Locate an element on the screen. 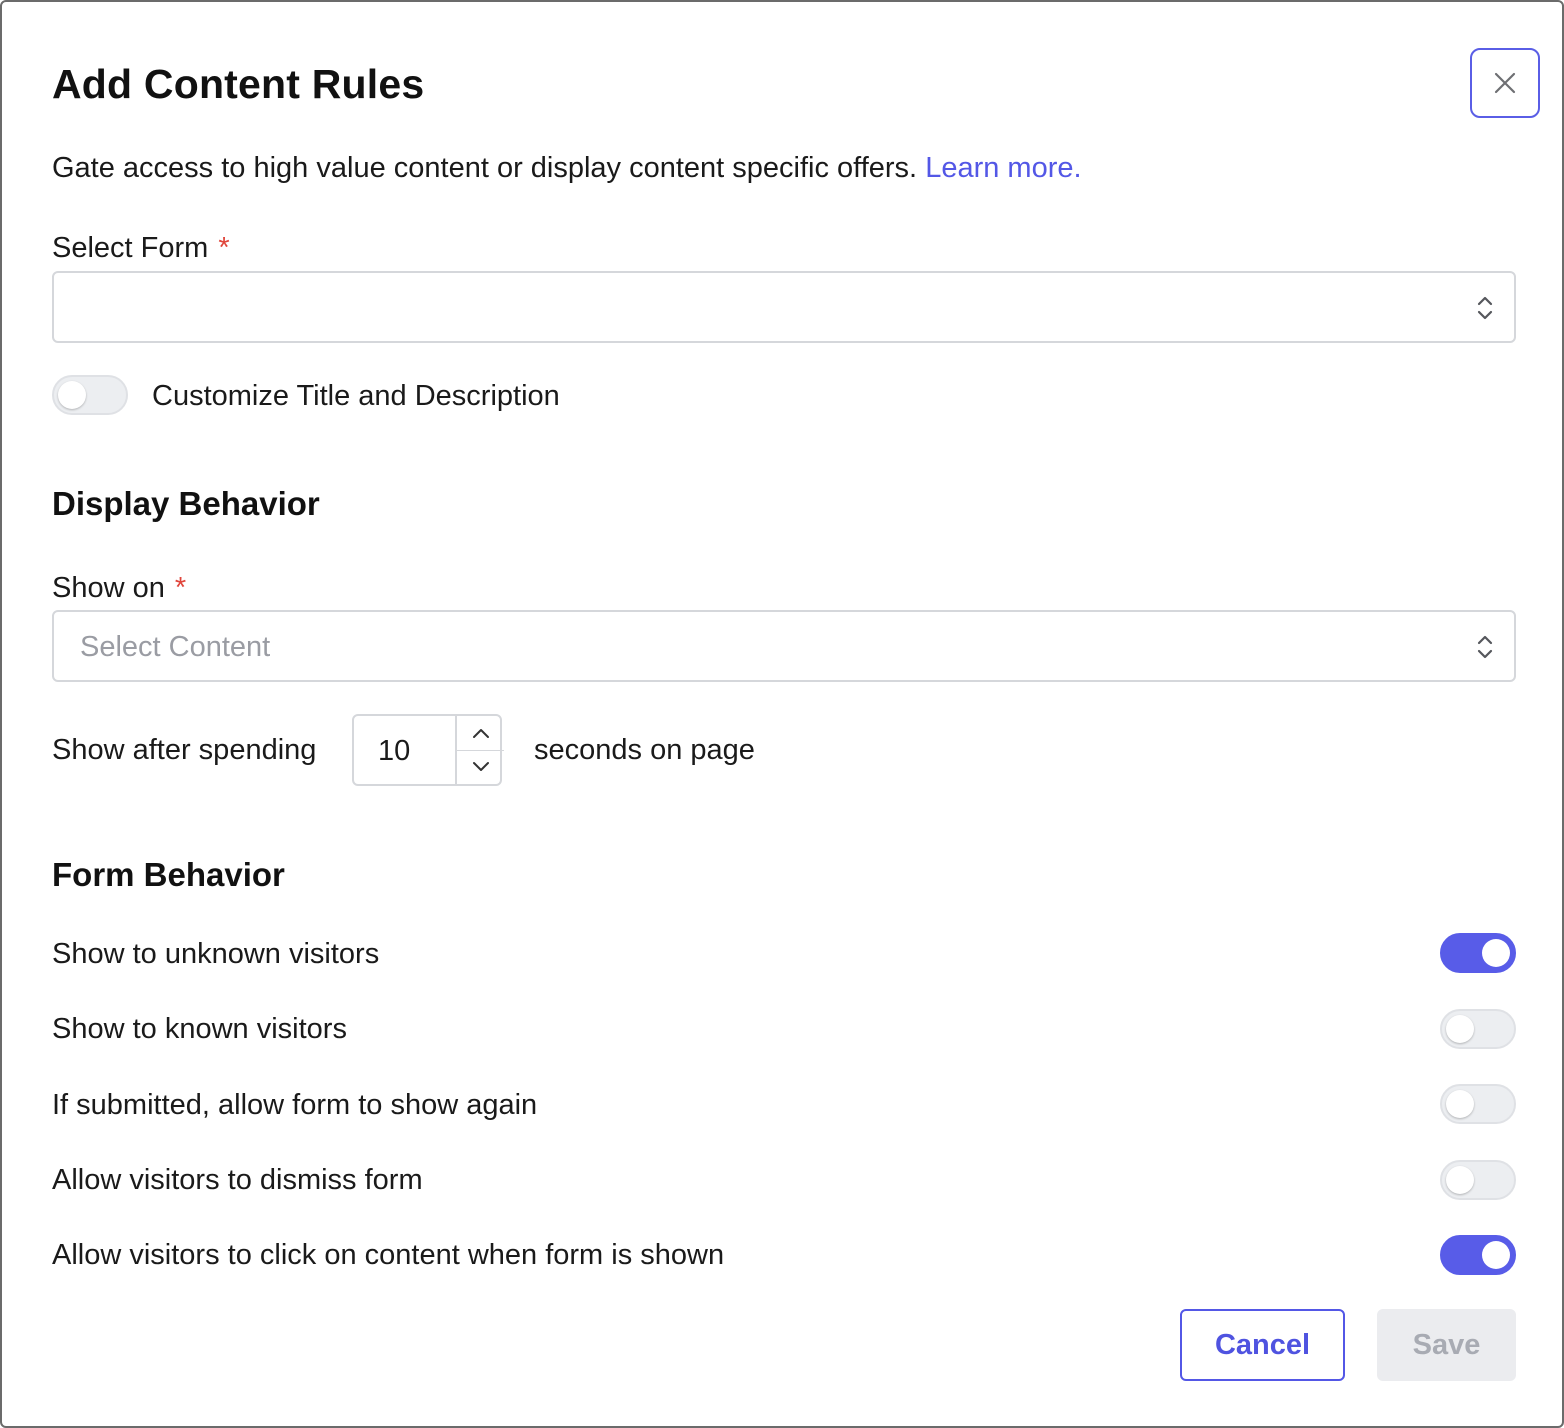  toggle-unknown-visitors is located at coordinates (1478, 953).